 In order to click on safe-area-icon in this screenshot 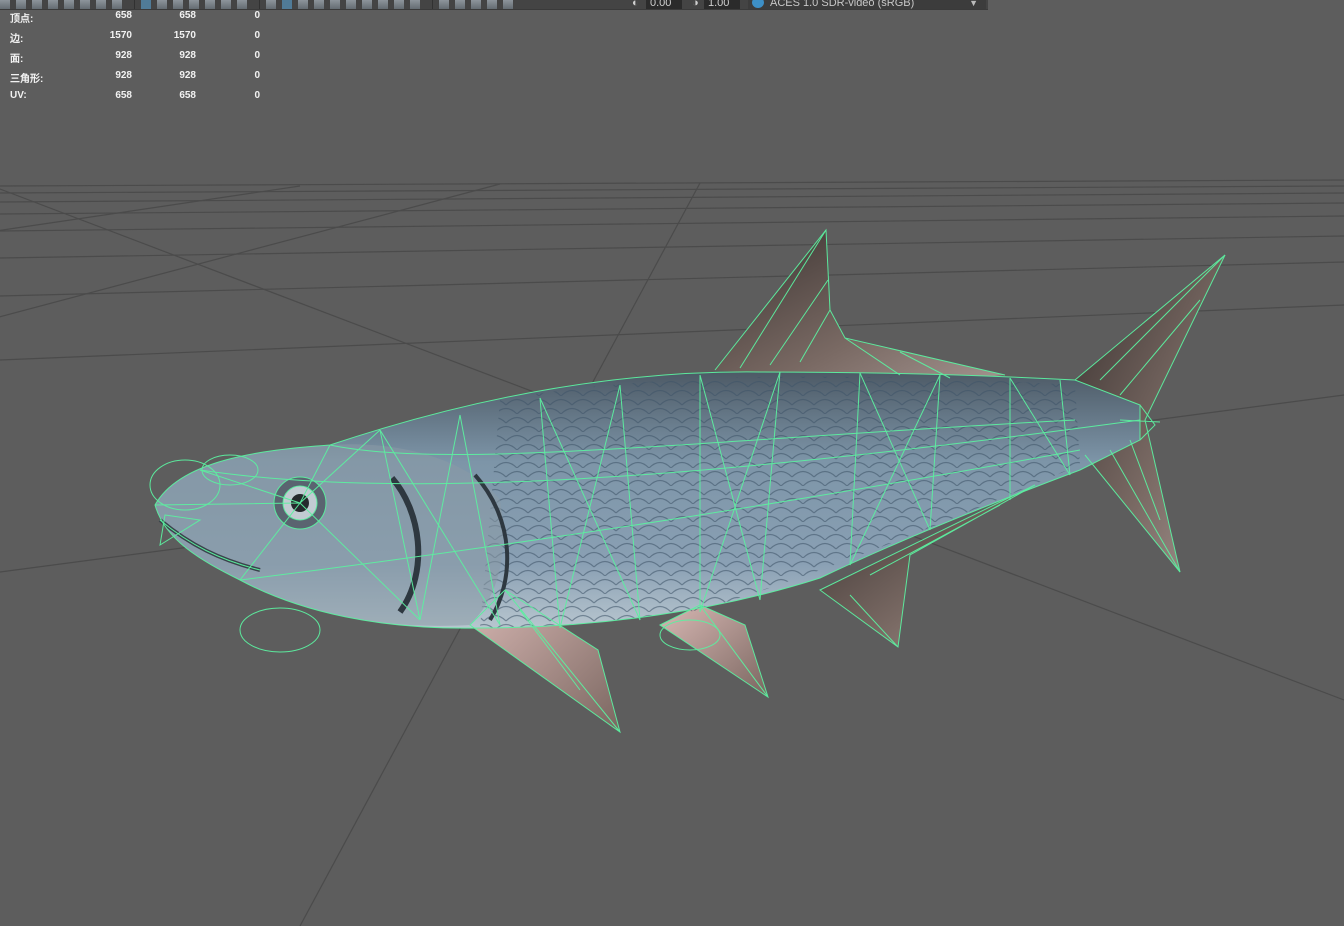, I will do `click(210, 4)`.